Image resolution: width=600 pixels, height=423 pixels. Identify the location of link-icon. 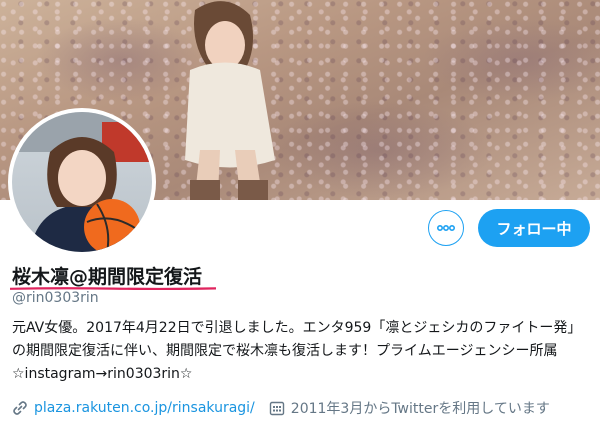
(20, 408).